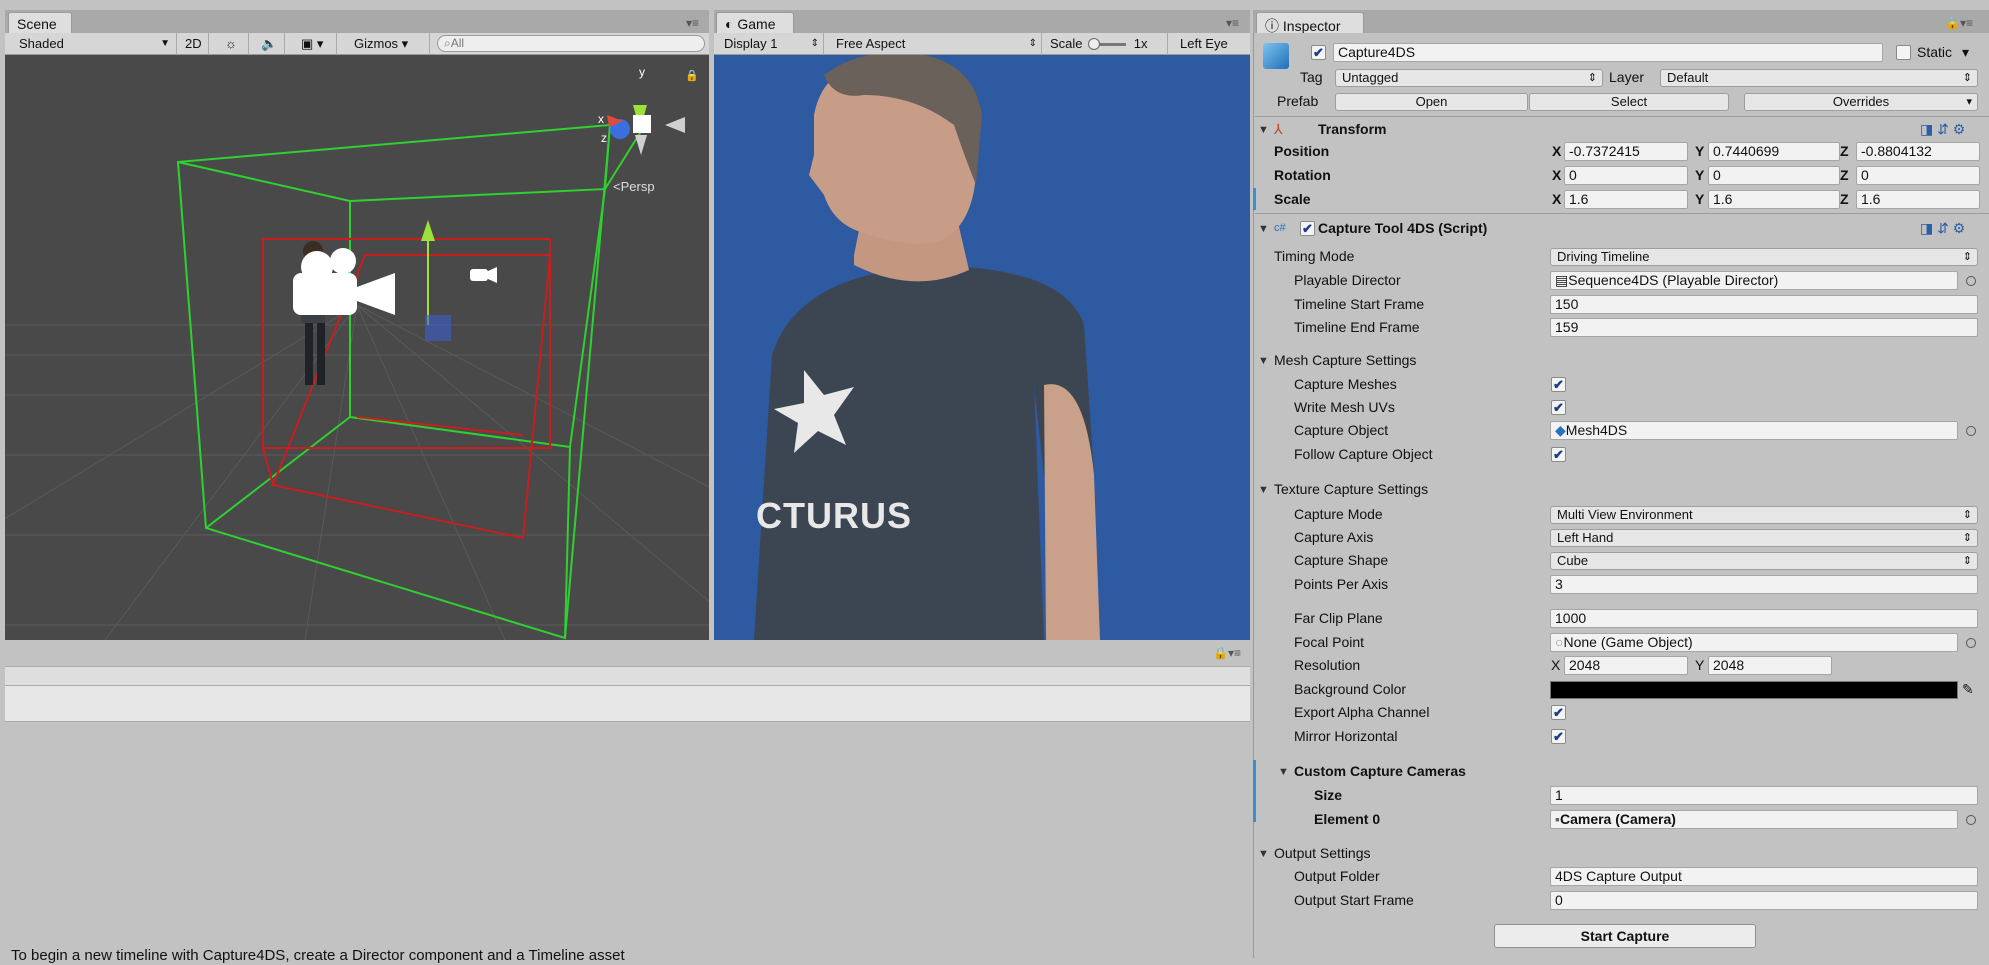 Image resolution: width=1989 pixels, height=965 pixels. I want to click on capture-mode-dropdown: Multi View Environment ⇕, so click(1764, 515).